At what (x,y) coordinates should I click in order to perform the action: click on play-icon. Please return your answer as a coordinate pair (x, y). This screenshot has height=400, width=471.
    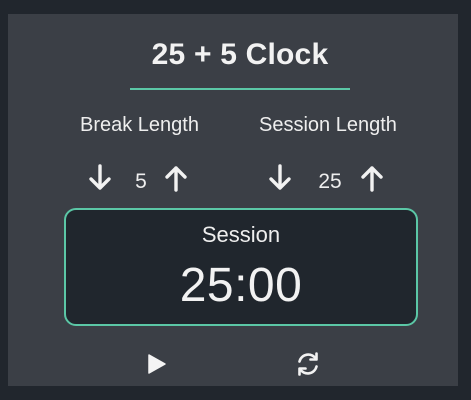
    Looking at the image, I should click on (157, 364).